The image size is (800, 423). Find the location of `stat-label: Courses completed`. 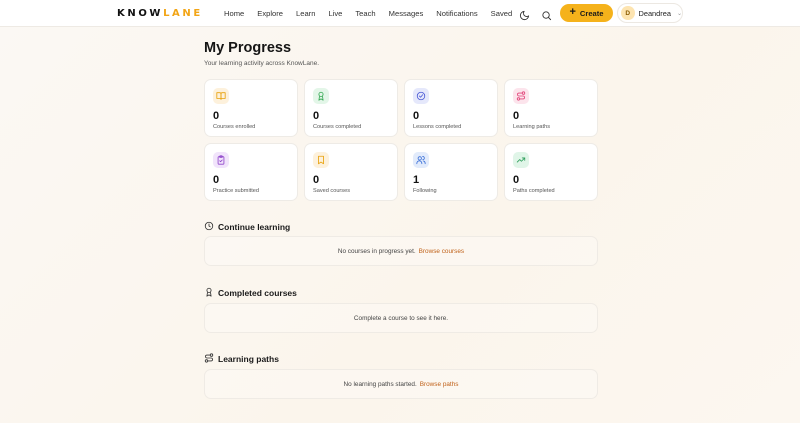

stat-label: Courses completed is located at coordinates (337, 127).